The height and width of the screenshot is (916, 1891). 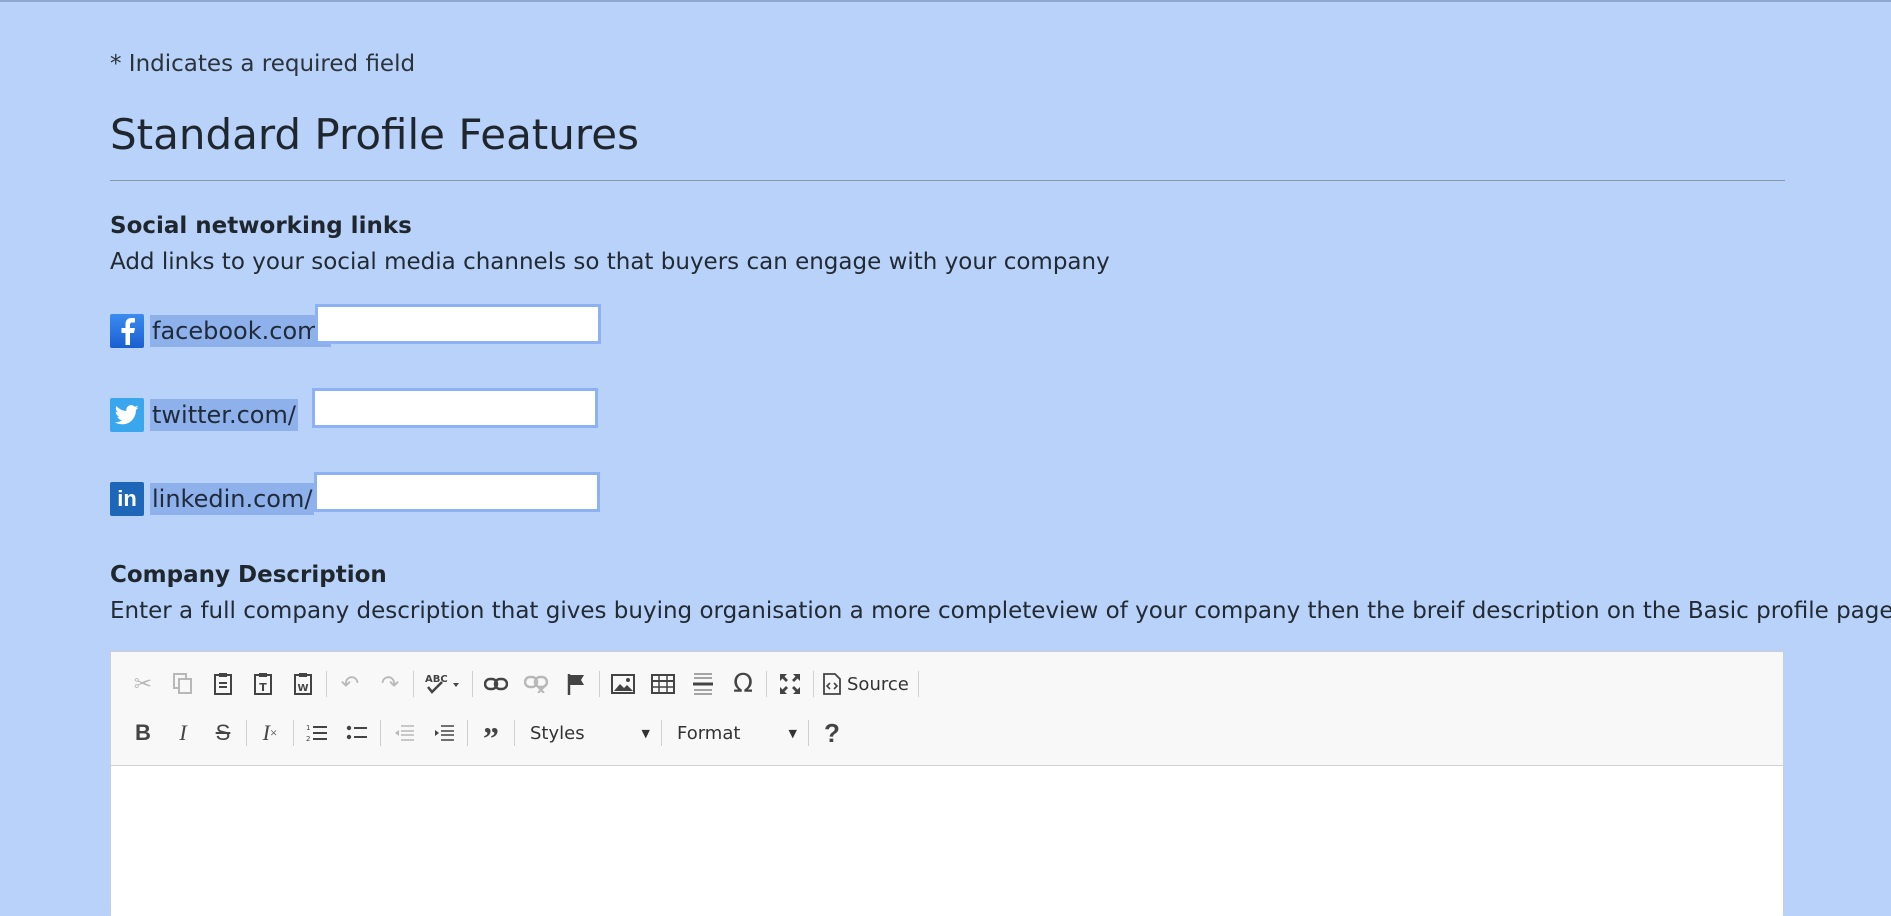 I want to click on facebook-prefix-label: facebook.com/, so click(x=240, y=331).